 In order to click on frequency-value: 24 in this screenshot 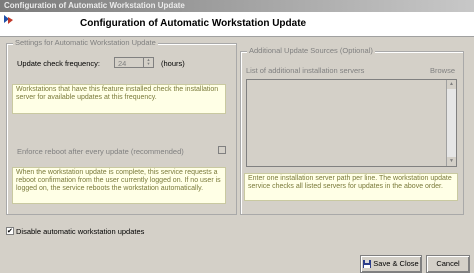, I will do `click(122, 63)`.